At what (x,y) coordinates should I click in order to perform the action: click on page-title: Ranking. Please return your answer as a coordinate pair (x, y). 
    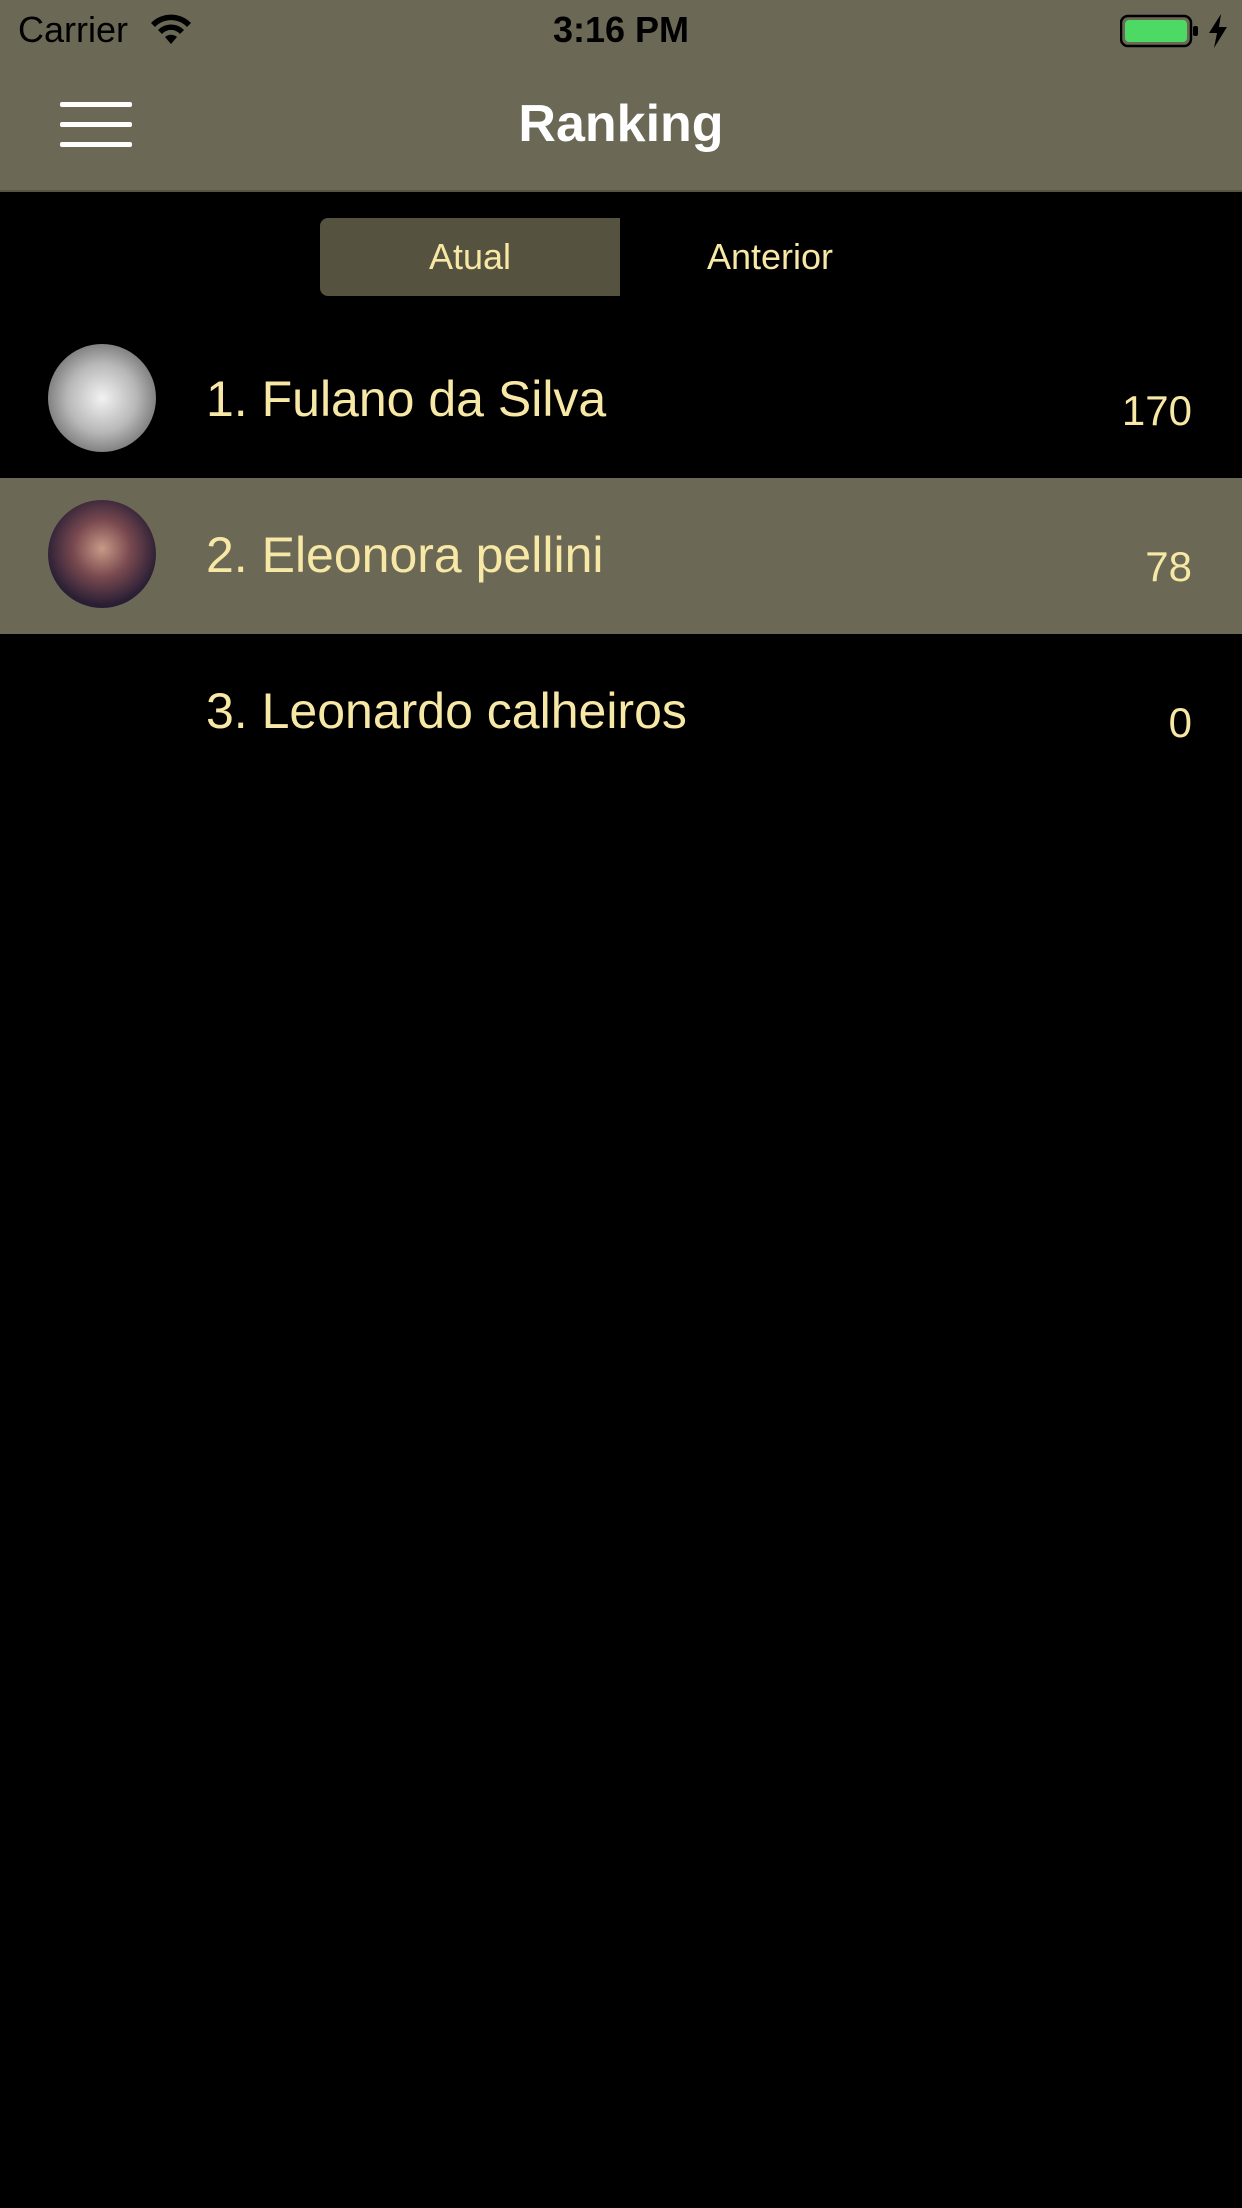
    Looking at the image, I should click on (621, 124).